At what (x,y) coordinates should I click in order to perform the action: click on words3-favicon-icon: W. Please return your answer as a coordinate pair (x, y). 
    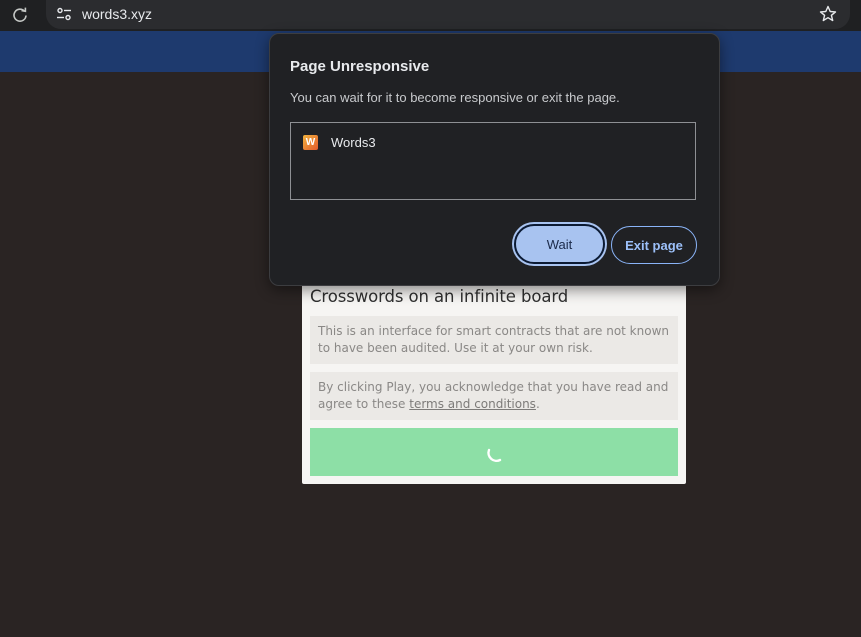
    Looking at the image, I should click on (310, 142).